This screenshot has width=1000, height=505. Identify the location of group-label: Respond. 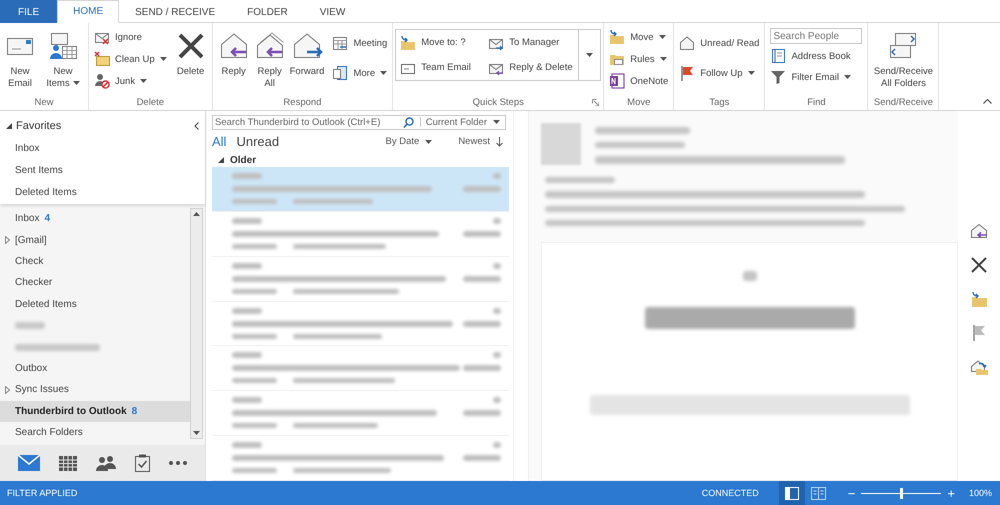
(302, 102).